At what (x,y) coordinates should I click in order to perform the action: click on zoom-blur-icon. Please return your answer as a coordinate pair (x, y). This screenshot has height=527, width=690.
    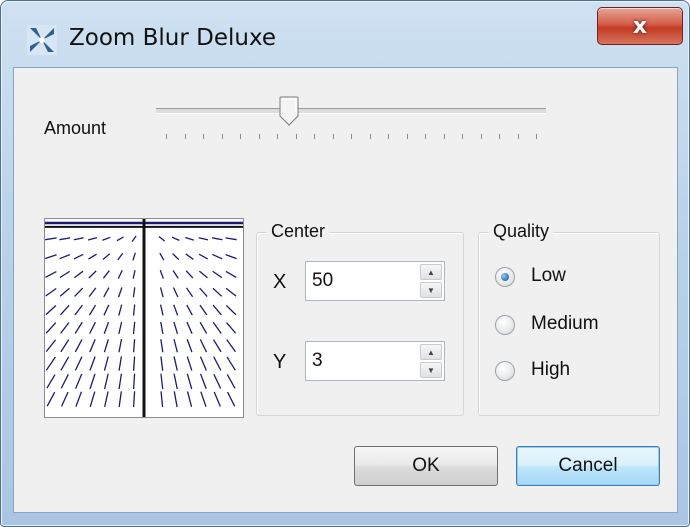
    Looking at the image, I should click on (42, 40).